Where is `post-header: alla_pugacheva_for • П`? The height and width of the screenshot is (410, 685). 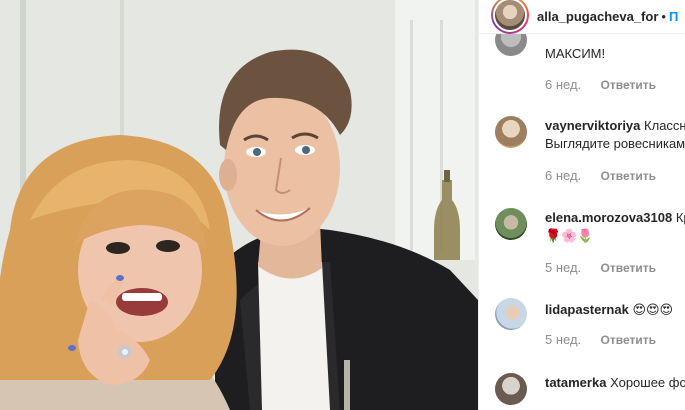 post-header: alla_pugacheva_for • П is located at coordinates (582, 17).